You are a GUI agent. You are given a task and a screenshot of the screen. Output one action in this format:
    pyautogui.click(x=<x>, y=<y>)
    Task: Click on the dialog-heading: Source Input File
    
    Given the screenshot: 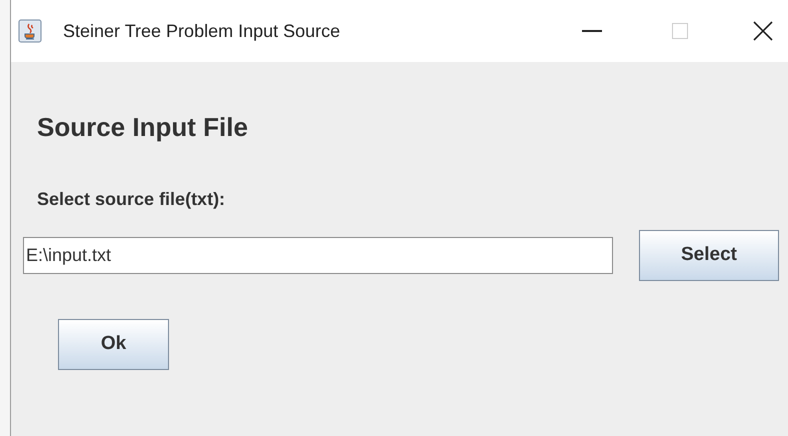 What is the action you would take?
    pyautogui.click(x=142, y=127)
    